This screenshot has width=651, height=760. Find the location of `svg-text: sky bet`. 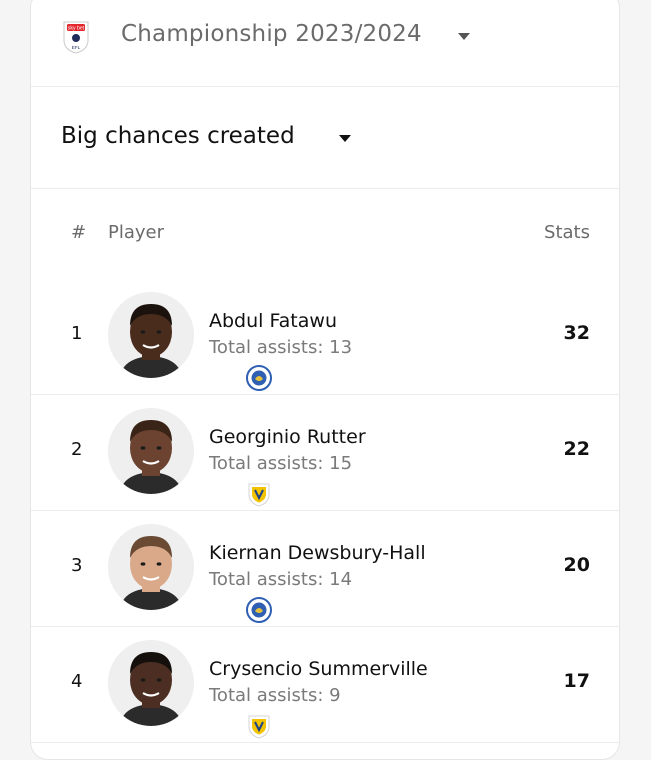

svg-text: sky bet is located at coordinates (76, 29).